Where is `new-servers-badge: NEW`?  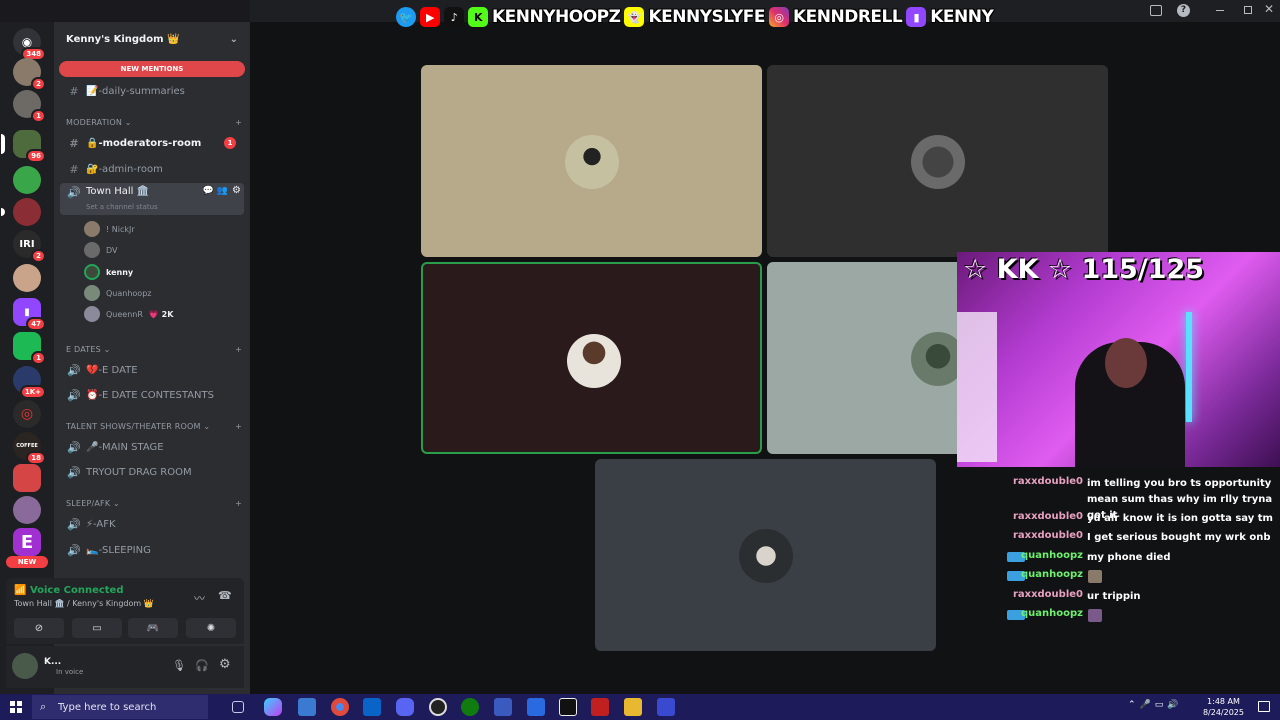 new-servers-badge: NEW is located at coordinates (27, 562).